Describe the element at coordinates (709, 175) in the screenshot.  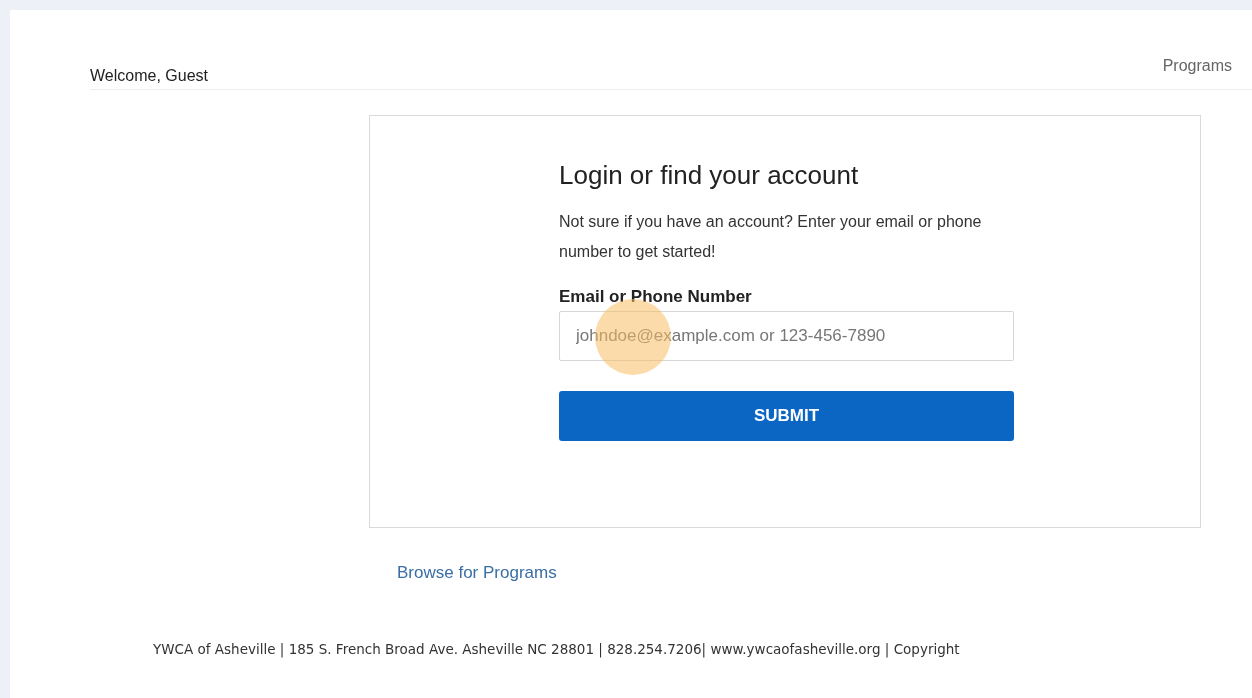
I see `login-title: Login or find your account` at that location.